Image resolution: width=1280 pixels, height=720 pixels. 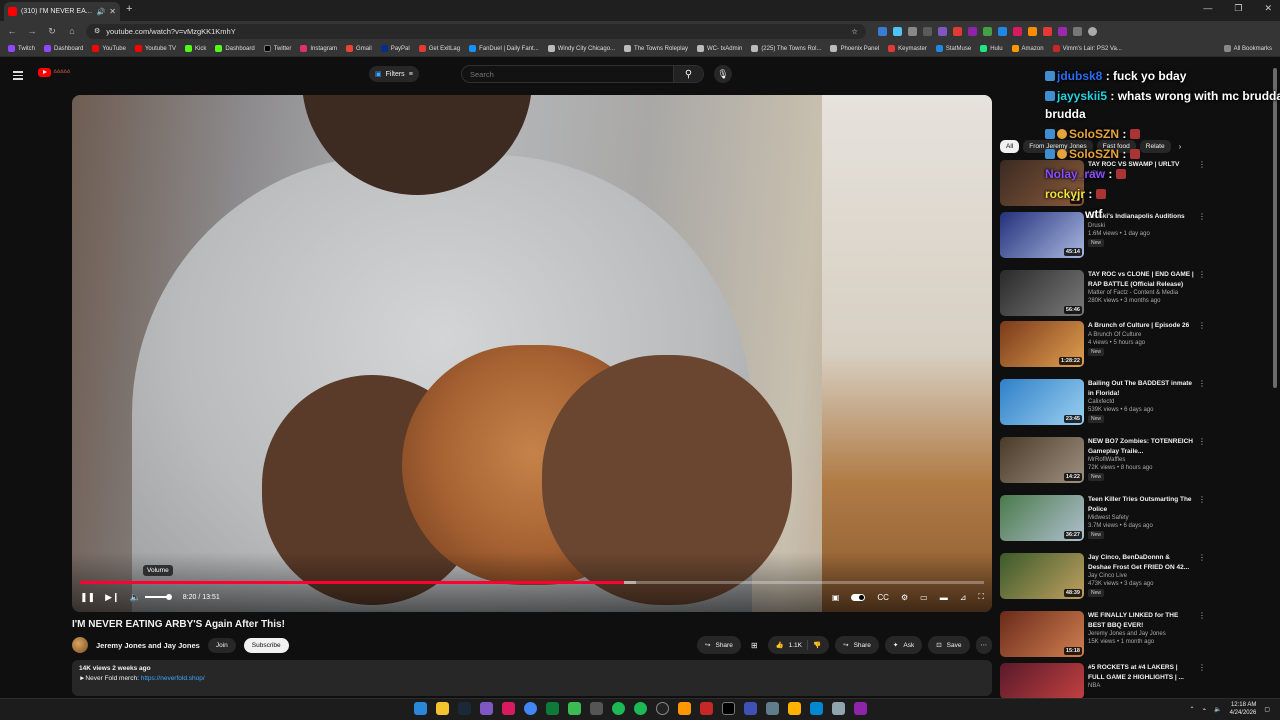 I want to click on spotify-icon, so click(x=640, y=708).